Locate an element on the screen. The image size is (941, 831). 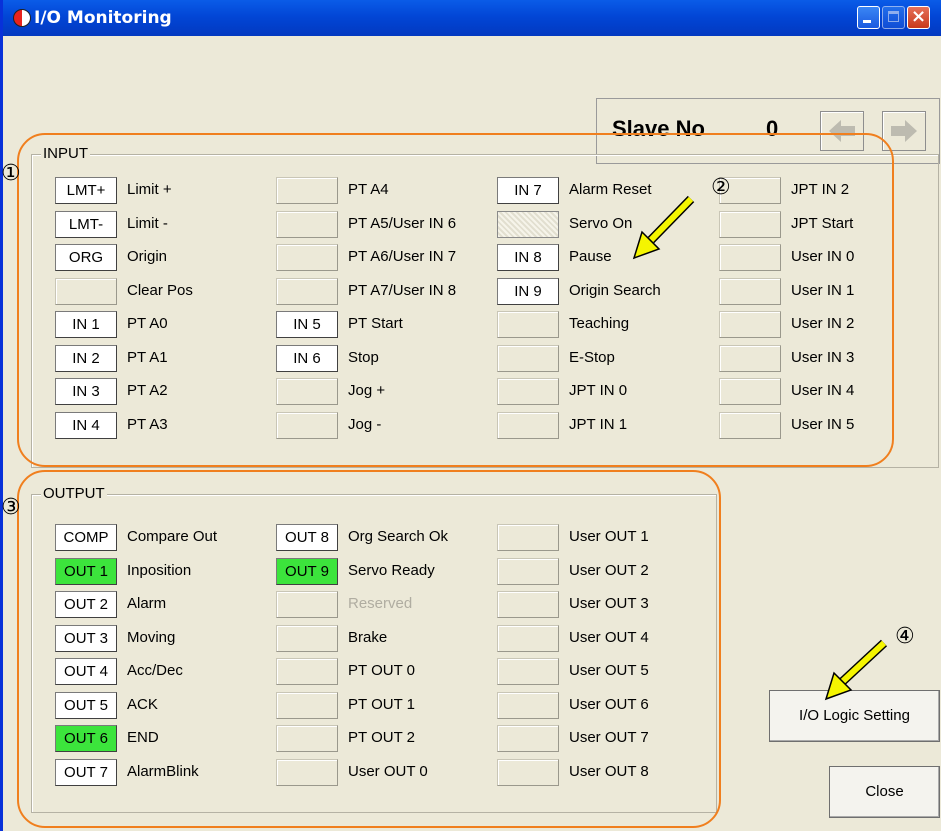
prev-slave-button is located at coordinates (842, 131).